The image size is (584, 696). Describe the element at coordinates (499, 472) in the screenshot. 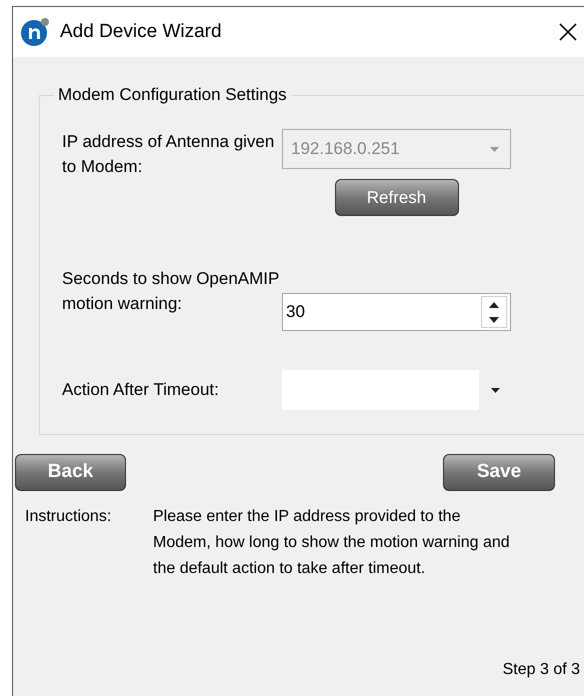

I see `save-button: Save` at that location.